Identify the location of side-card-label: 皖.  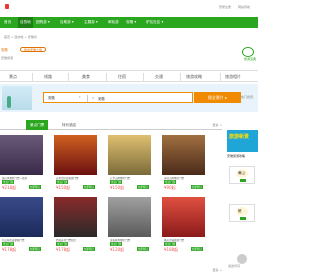
(240, 211).